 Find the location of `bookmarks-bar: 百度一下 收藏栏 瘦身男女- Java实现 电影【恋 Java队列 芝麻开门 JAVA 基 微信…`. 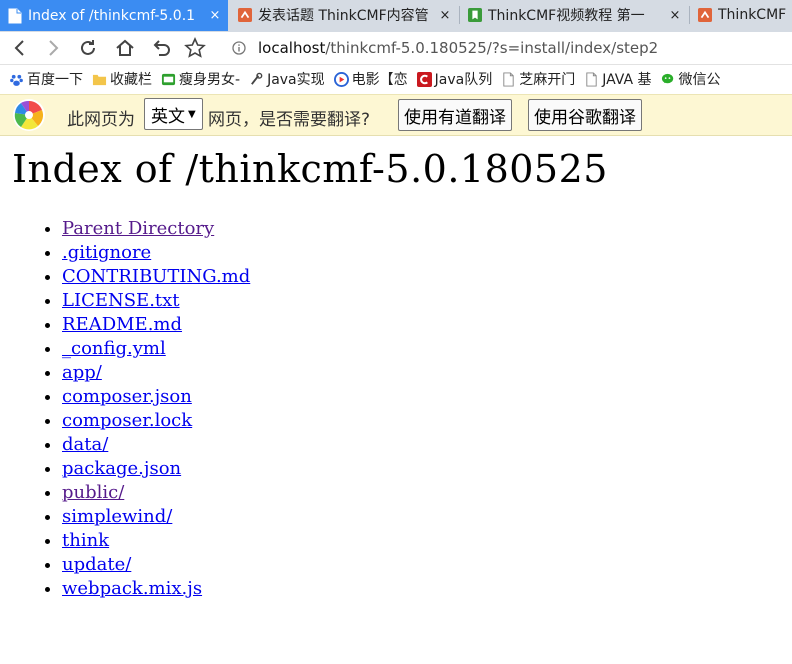

bookmarks-bar: 百度一下 收藏栏 瘦身男女- Java实现 电影【恋 Java队列 芝麻开门 JAVA 基 微信… is located at coordinates (396, 79).